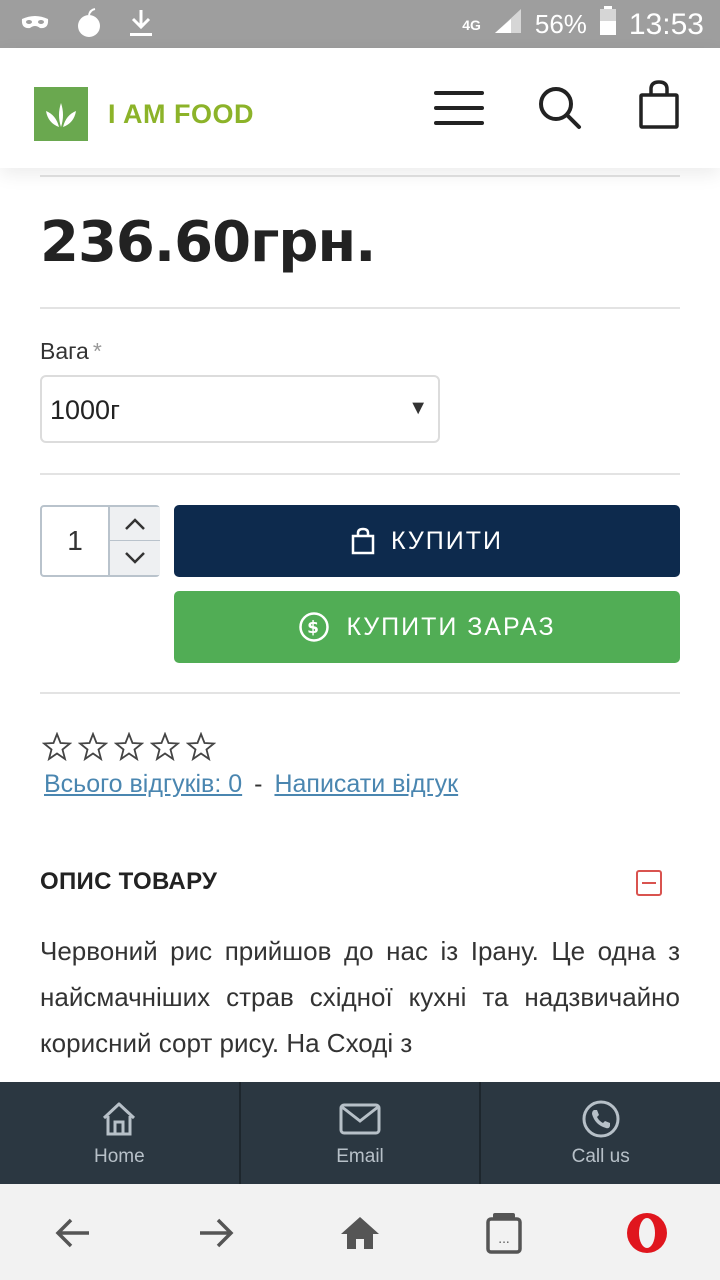 This screenshot has height=1280, width=720. Describe the element at coordinates (360, 24) in the screenshot. I see `status-bar: 4G 56% 13:53` at that location.